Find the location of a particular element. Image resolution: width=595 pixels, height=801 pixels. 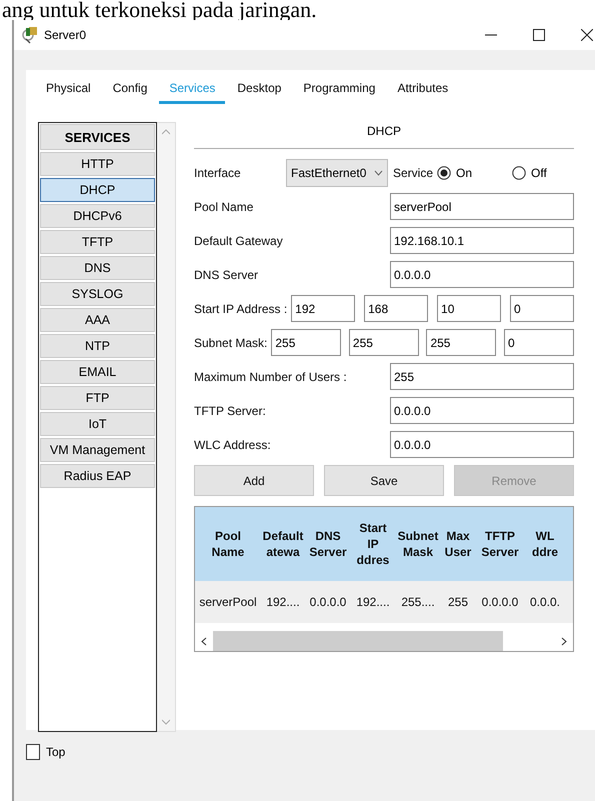

column-header: DNS Server is located at coordinates (328, 544).